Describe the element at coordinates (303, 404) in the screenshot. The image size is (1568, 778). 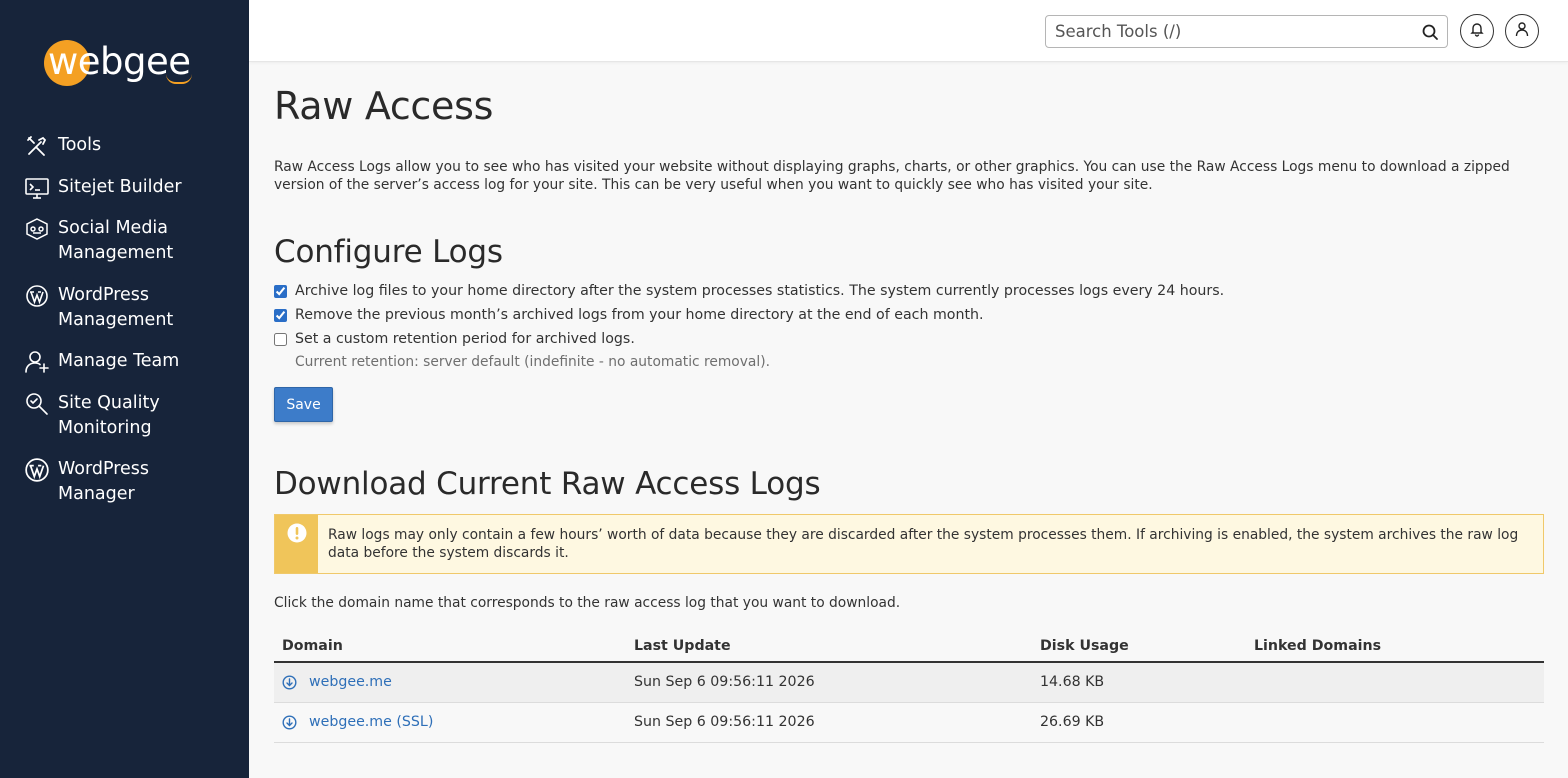
I see `save-button: Save` at that location.